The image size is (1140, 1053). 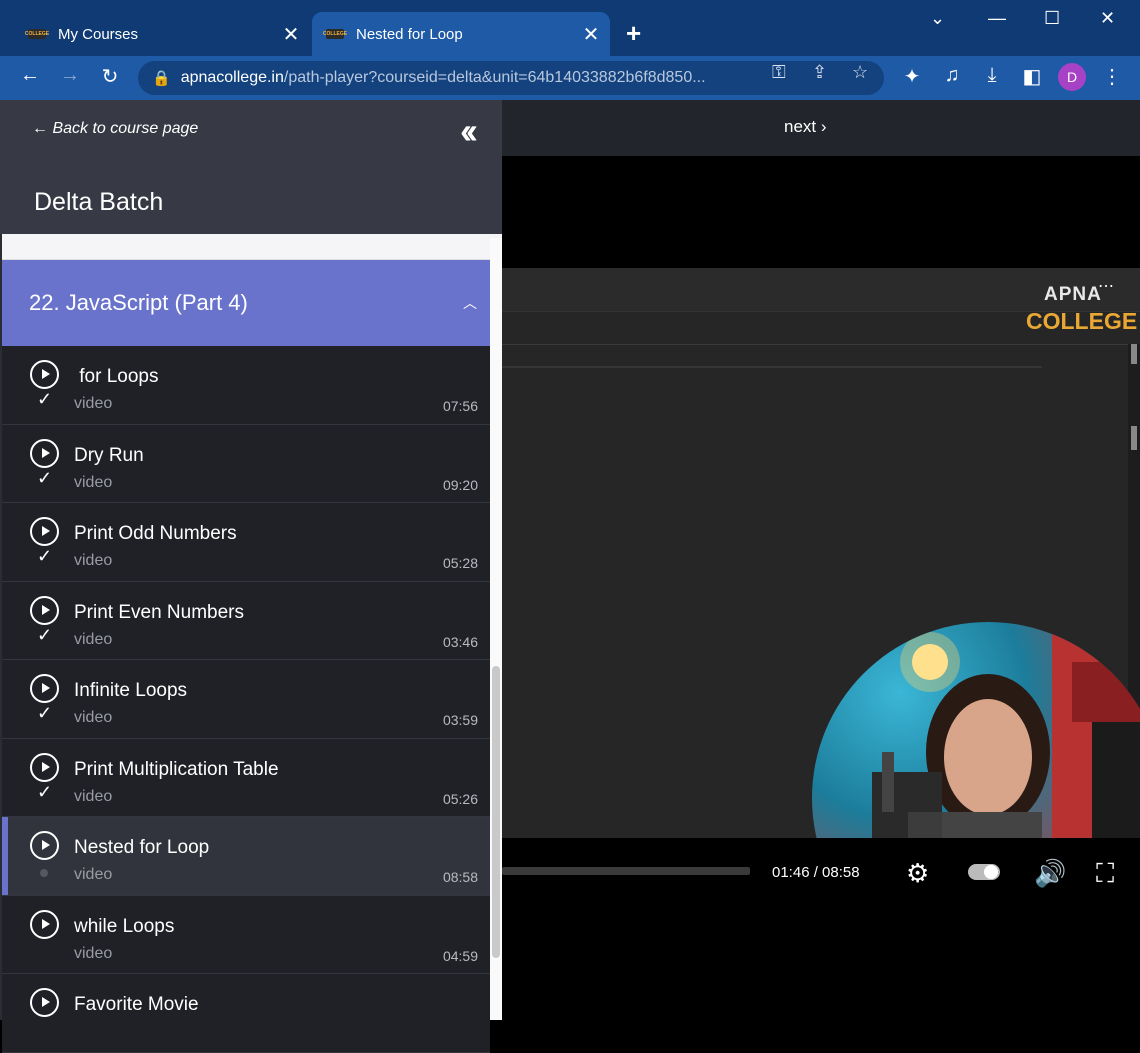 What do you see at coordinates (633, 33) in the screenshot?
I see `new-tab-plus-icon: +` at bounding box center [633, 33].